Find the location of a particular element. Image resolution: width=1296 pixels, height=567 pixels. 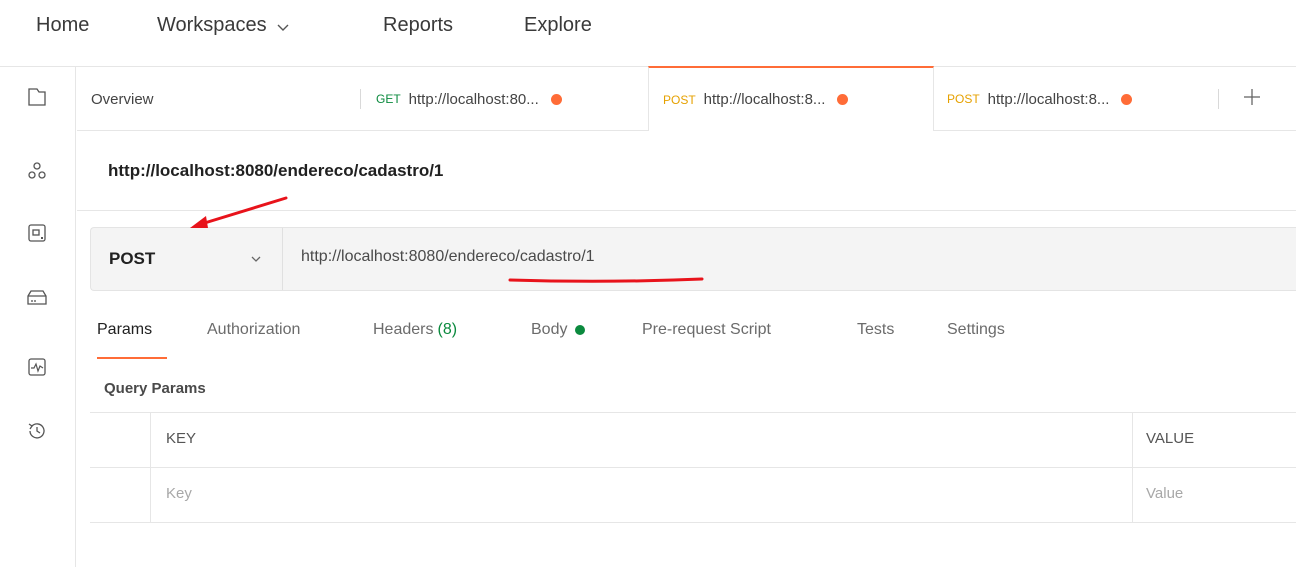

column-header-key: KEY is located at coordinates (181, 438).